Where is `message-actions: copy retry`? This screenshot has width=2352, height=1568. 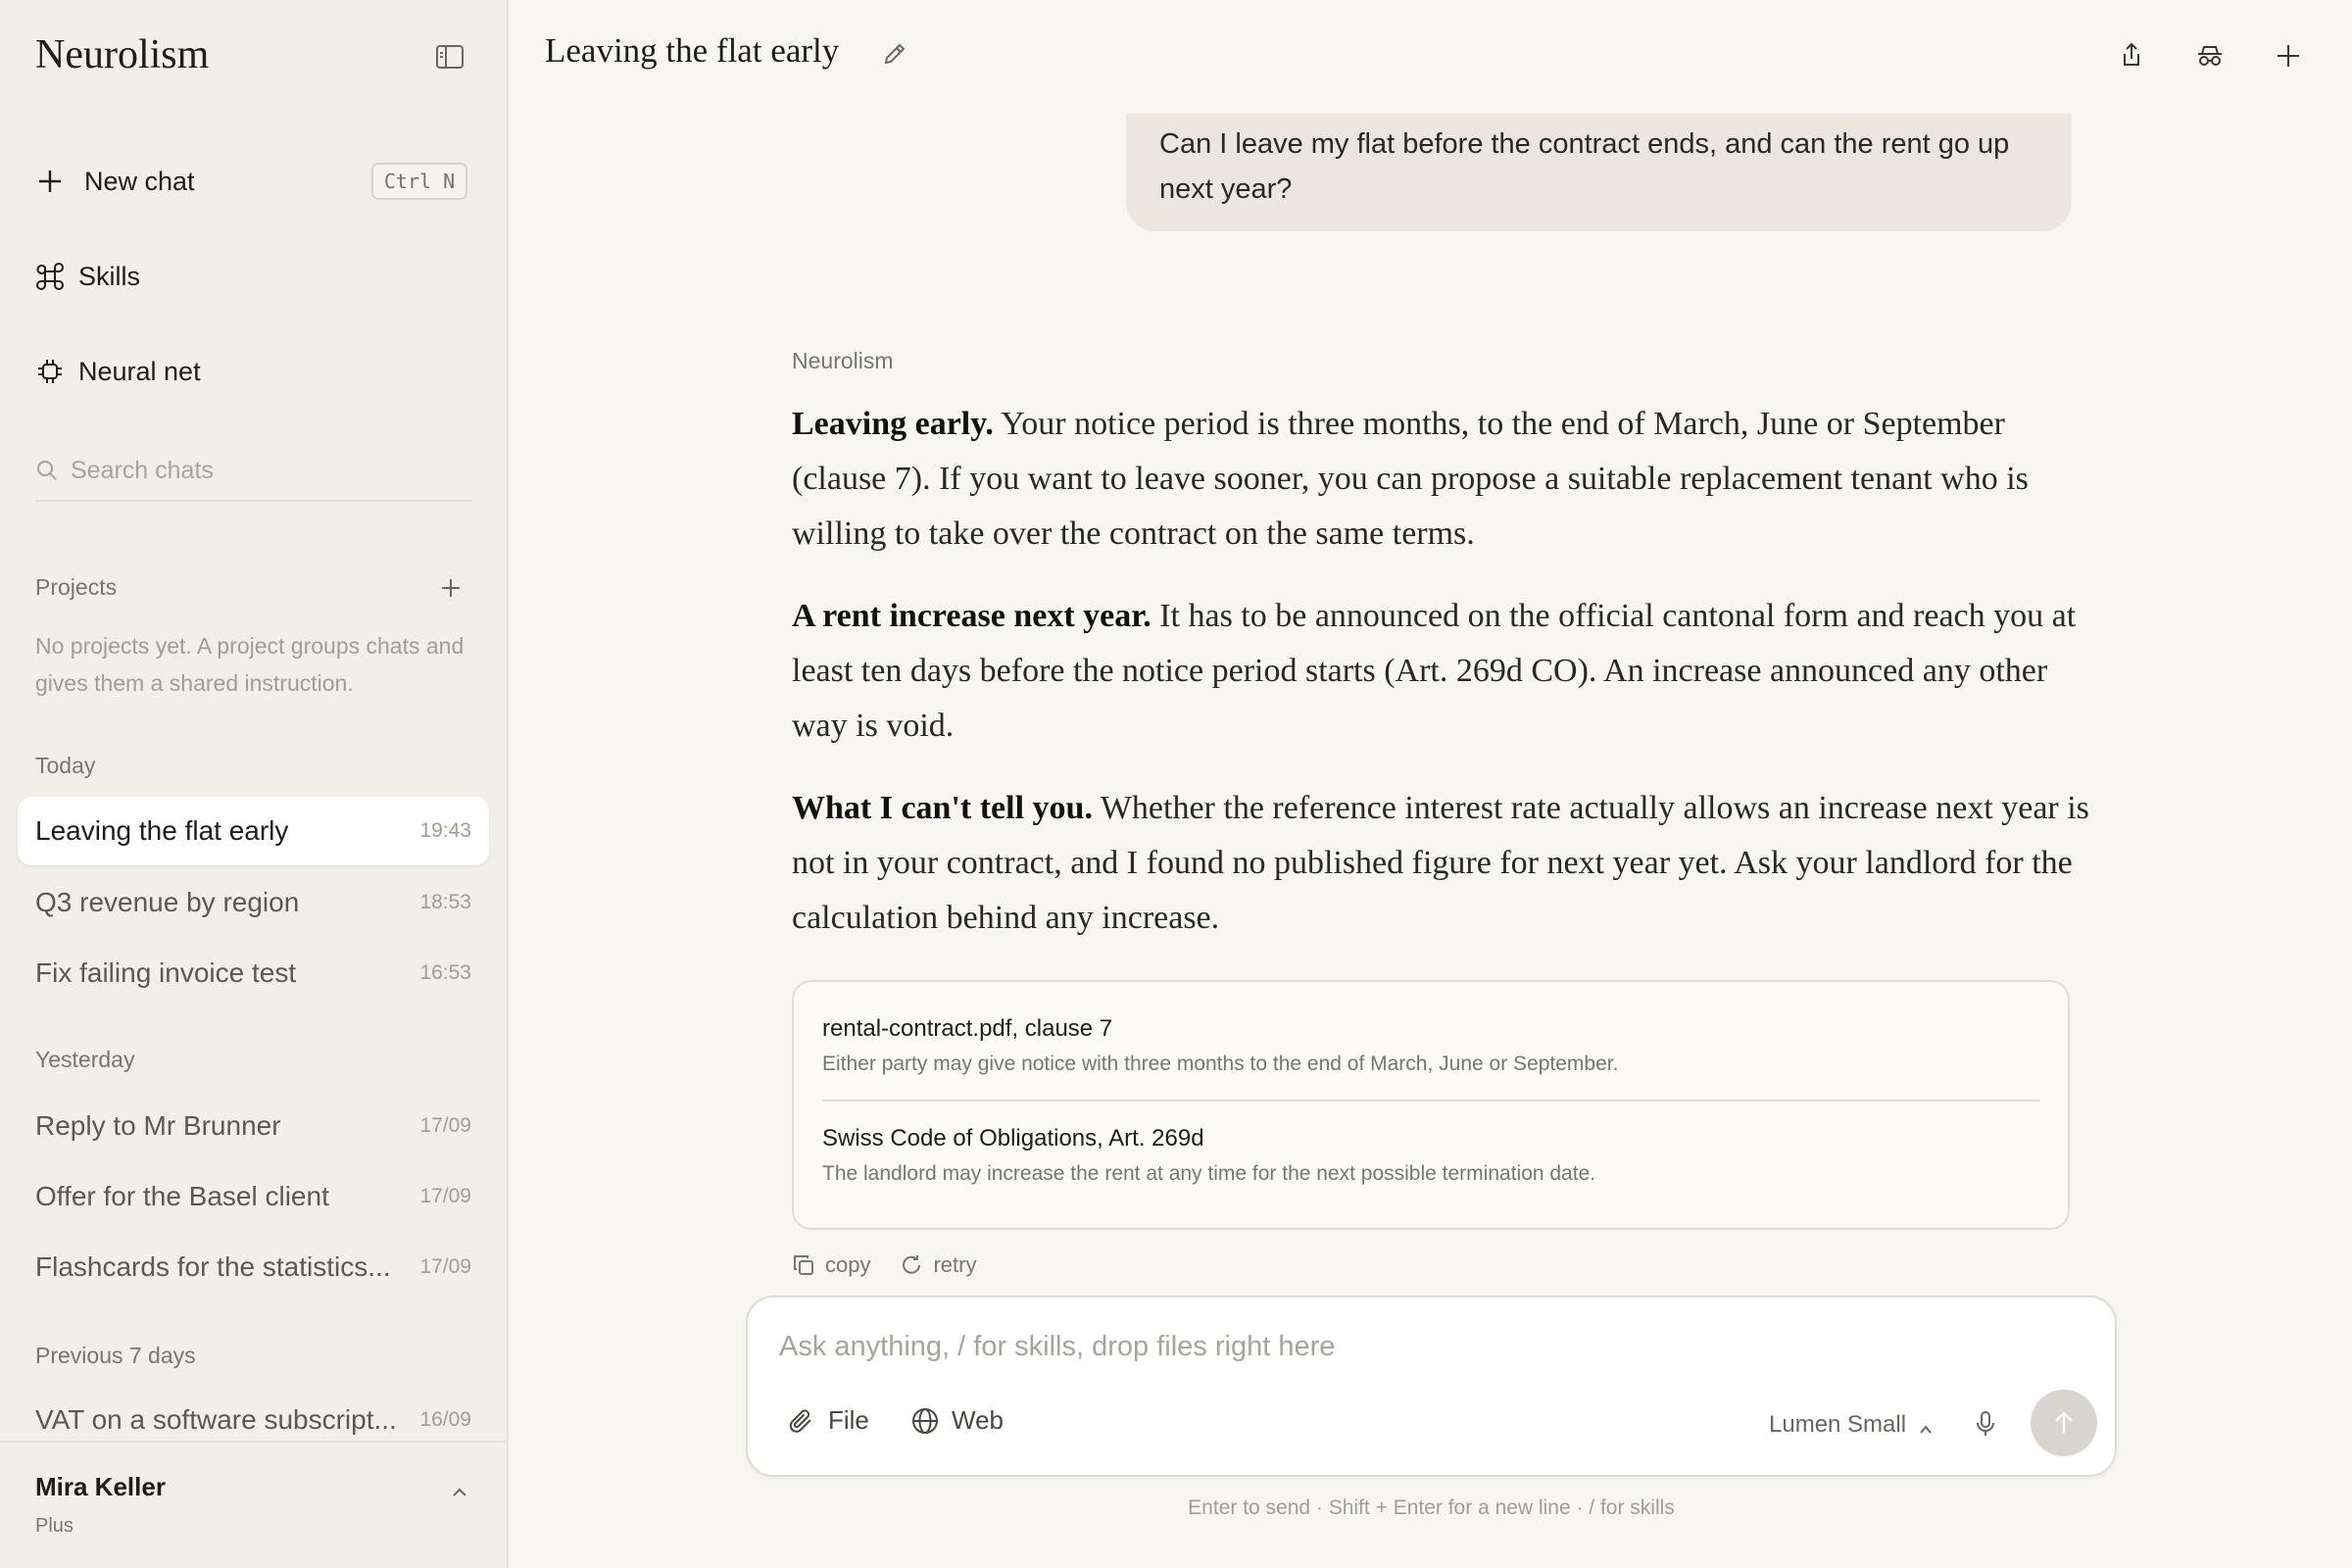 message-actions: copy retry is located at coordinates (898, 1265).